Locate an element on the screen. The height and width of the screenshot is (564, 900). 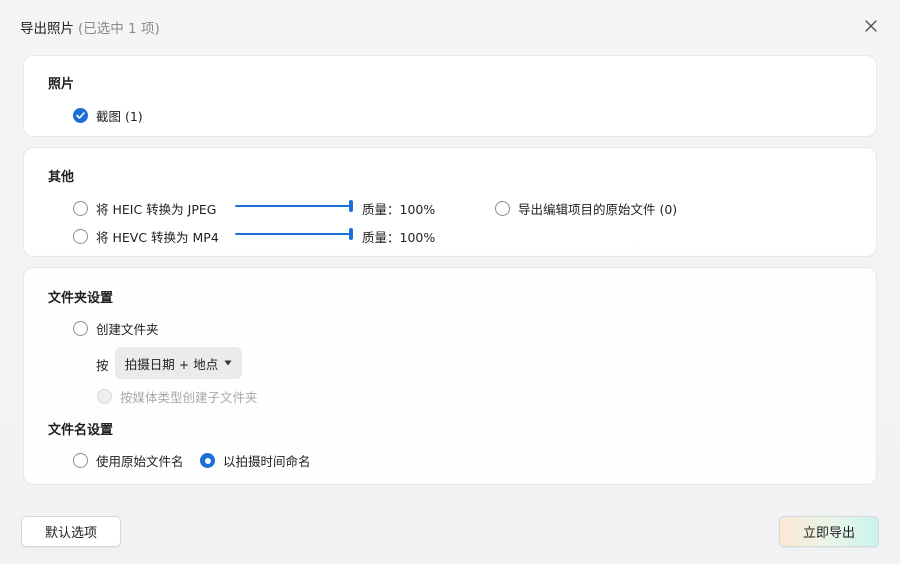
heic-quality-slider is located at coordinates (294, 206).